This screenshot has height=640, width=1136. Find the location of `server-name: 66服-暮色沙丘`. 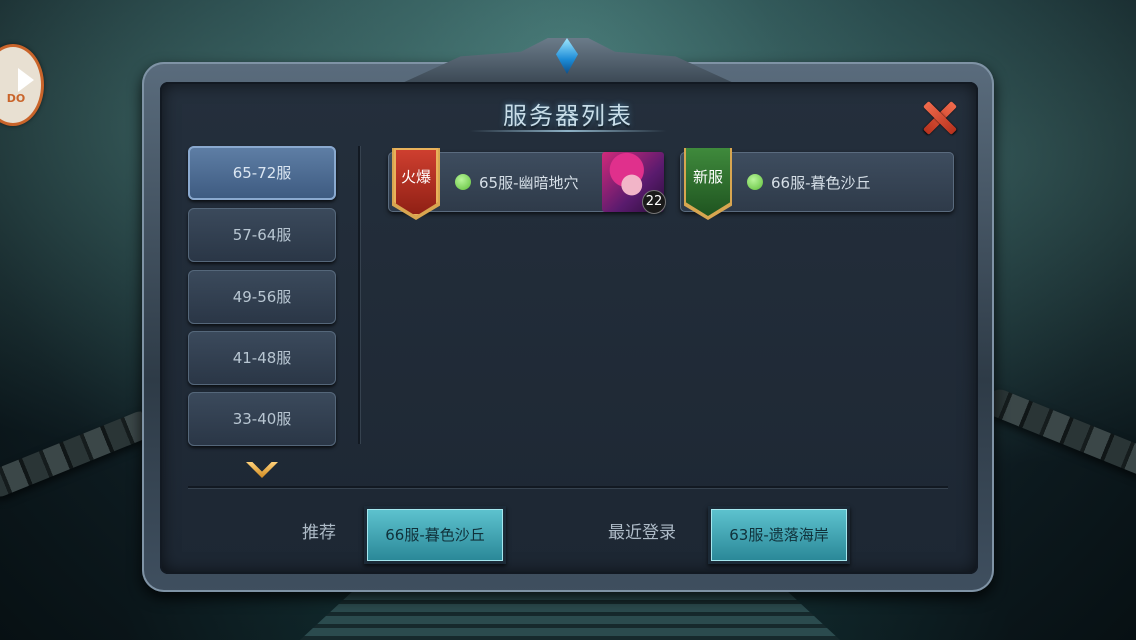

server-name: 66服-暮色沙丘 is located at coordinates (821, 183).